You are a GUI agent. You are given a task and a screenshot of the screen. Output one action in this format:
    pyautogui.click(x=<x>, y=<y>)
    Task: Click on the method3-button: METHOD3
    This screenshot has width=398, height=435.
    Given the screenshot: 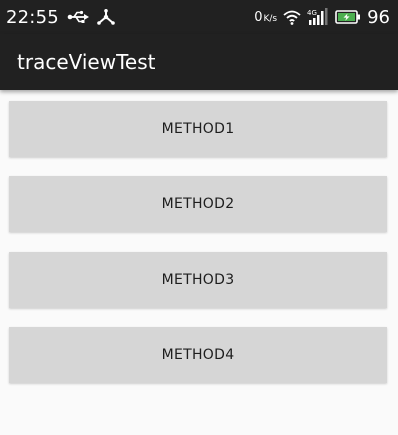 What is the action you would take?
    pyautogui.click(x=198, y=280)
    